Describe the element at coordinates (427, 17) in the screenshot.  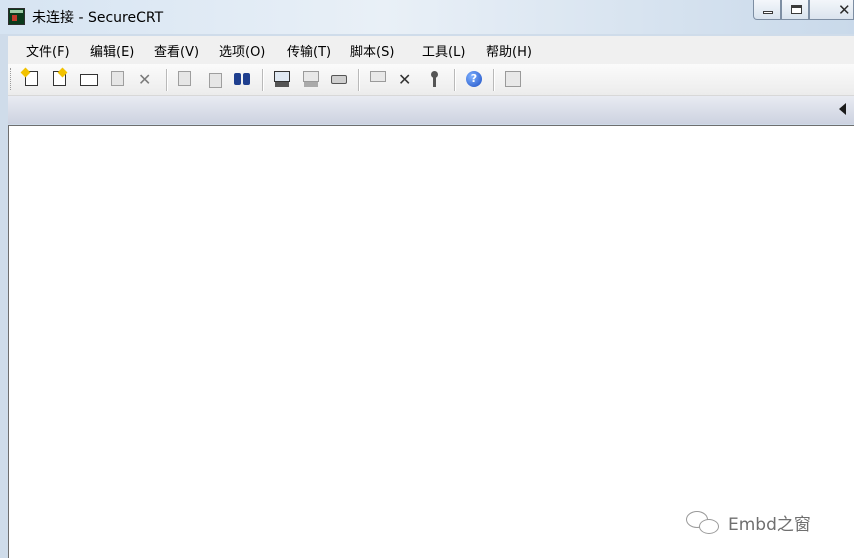
I see `title-bar: 未连接 - SecureCRT ✕` at that location.